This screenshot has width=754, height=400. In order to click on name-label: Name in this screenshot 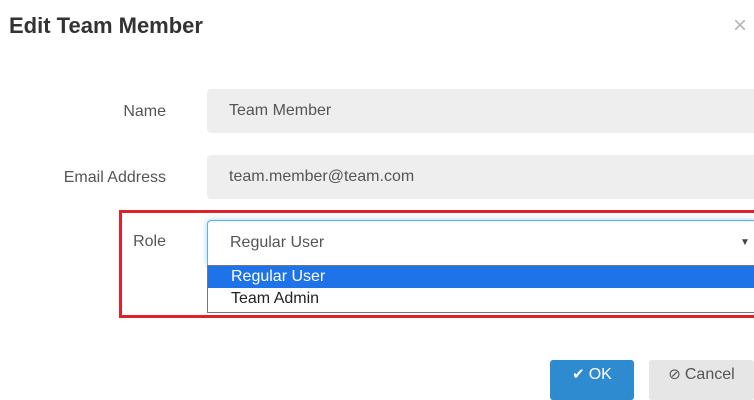, I will do `click(144, 111)`.